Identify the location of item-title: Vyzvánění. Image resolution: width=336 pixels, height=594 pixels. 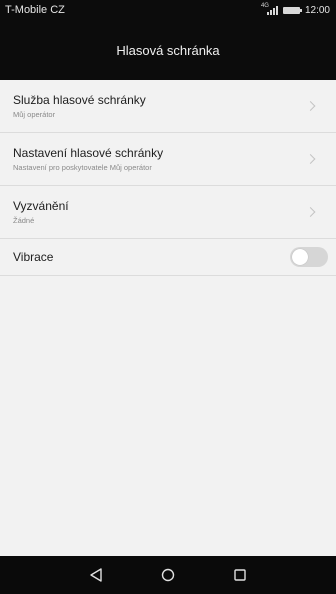
(41, 205).